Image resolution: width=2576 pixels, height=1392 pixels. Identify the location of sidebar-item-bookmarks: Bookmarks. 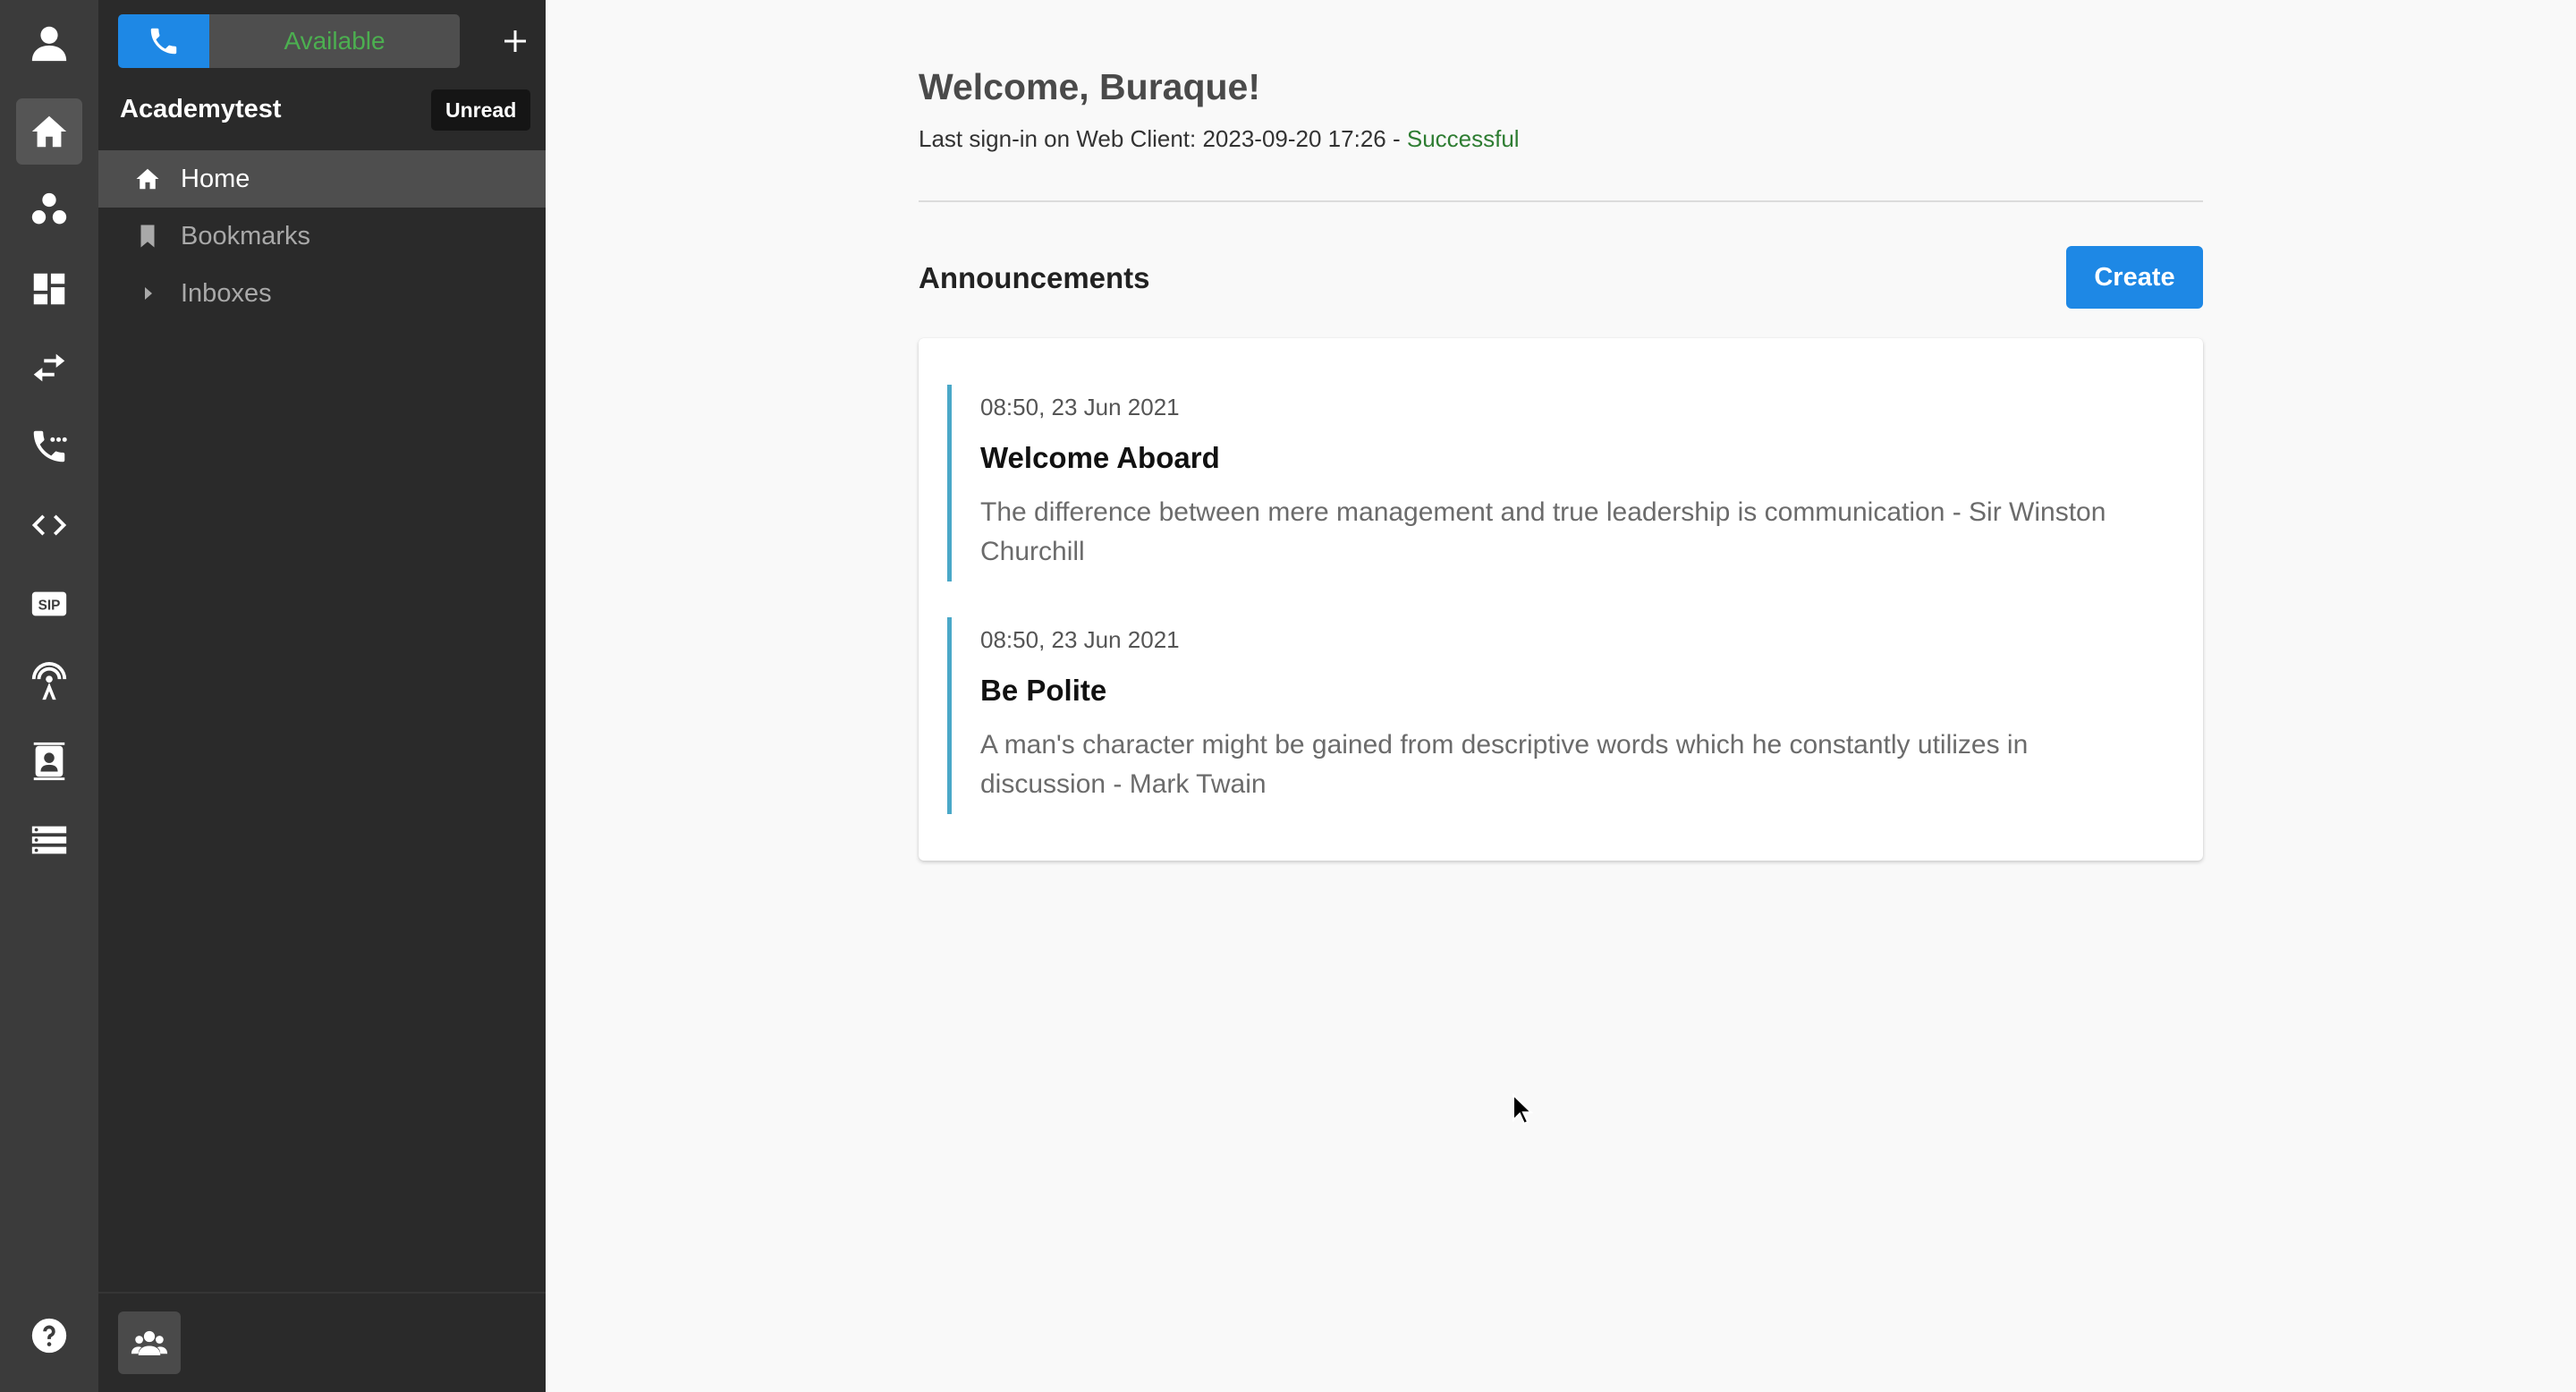
(322, 236).